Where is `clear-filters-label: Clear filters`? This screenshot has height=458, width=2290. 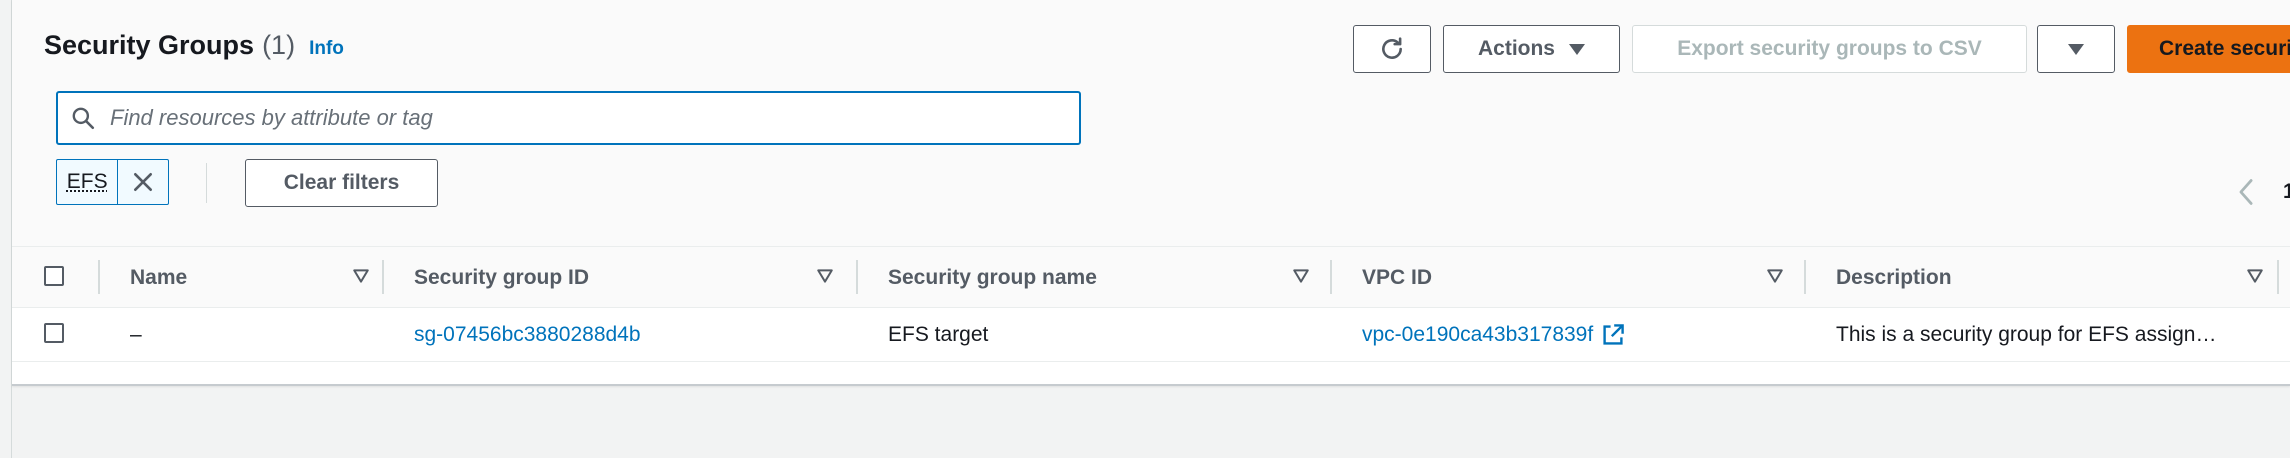
clear-filters-label: Clear filters is located at coordinates (341, 182).